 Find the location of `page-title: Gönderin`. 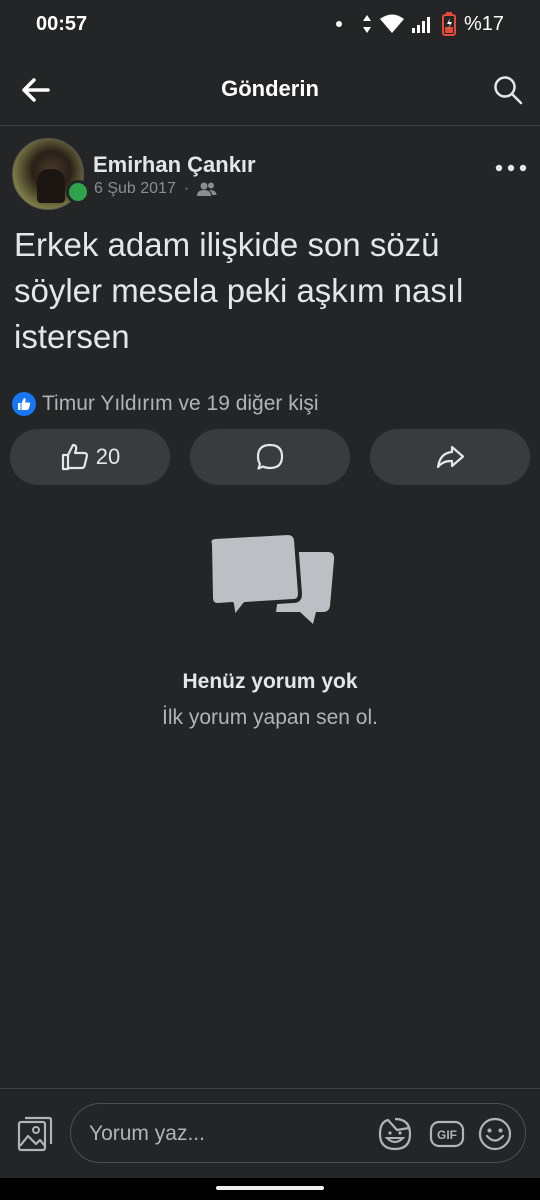

page-title: Gönderin is located at coordinates (270, 88).